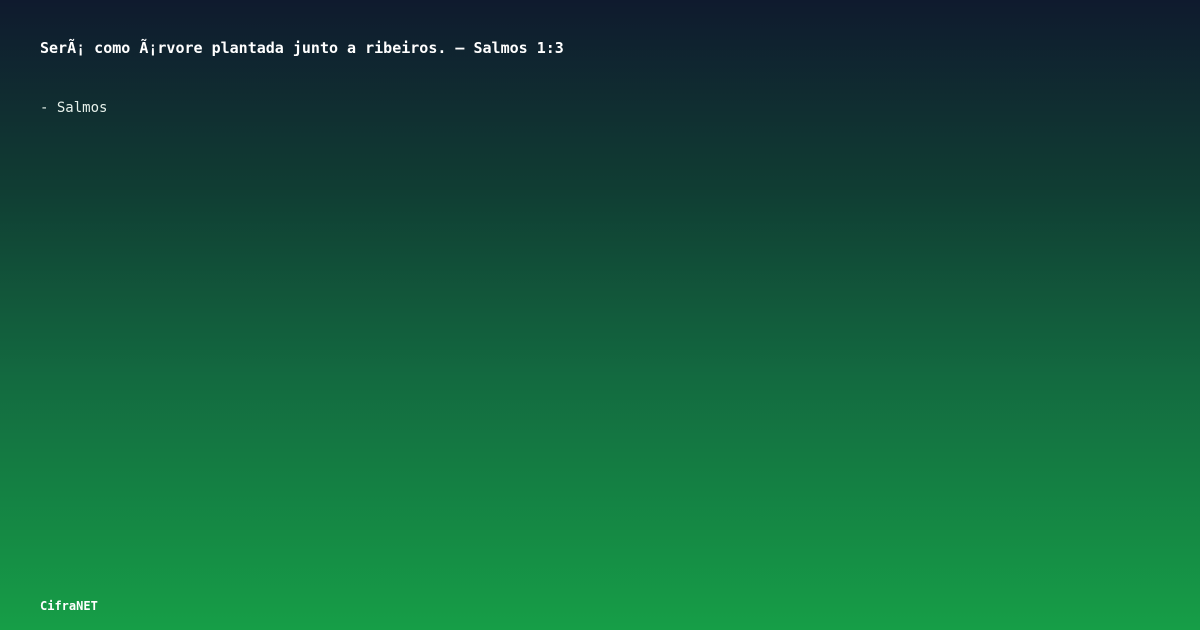  What do you see at coordinates (74, 108) in the screenshot?
I see `quote-attribution: - Salmos` at bounding box center [74, 108].